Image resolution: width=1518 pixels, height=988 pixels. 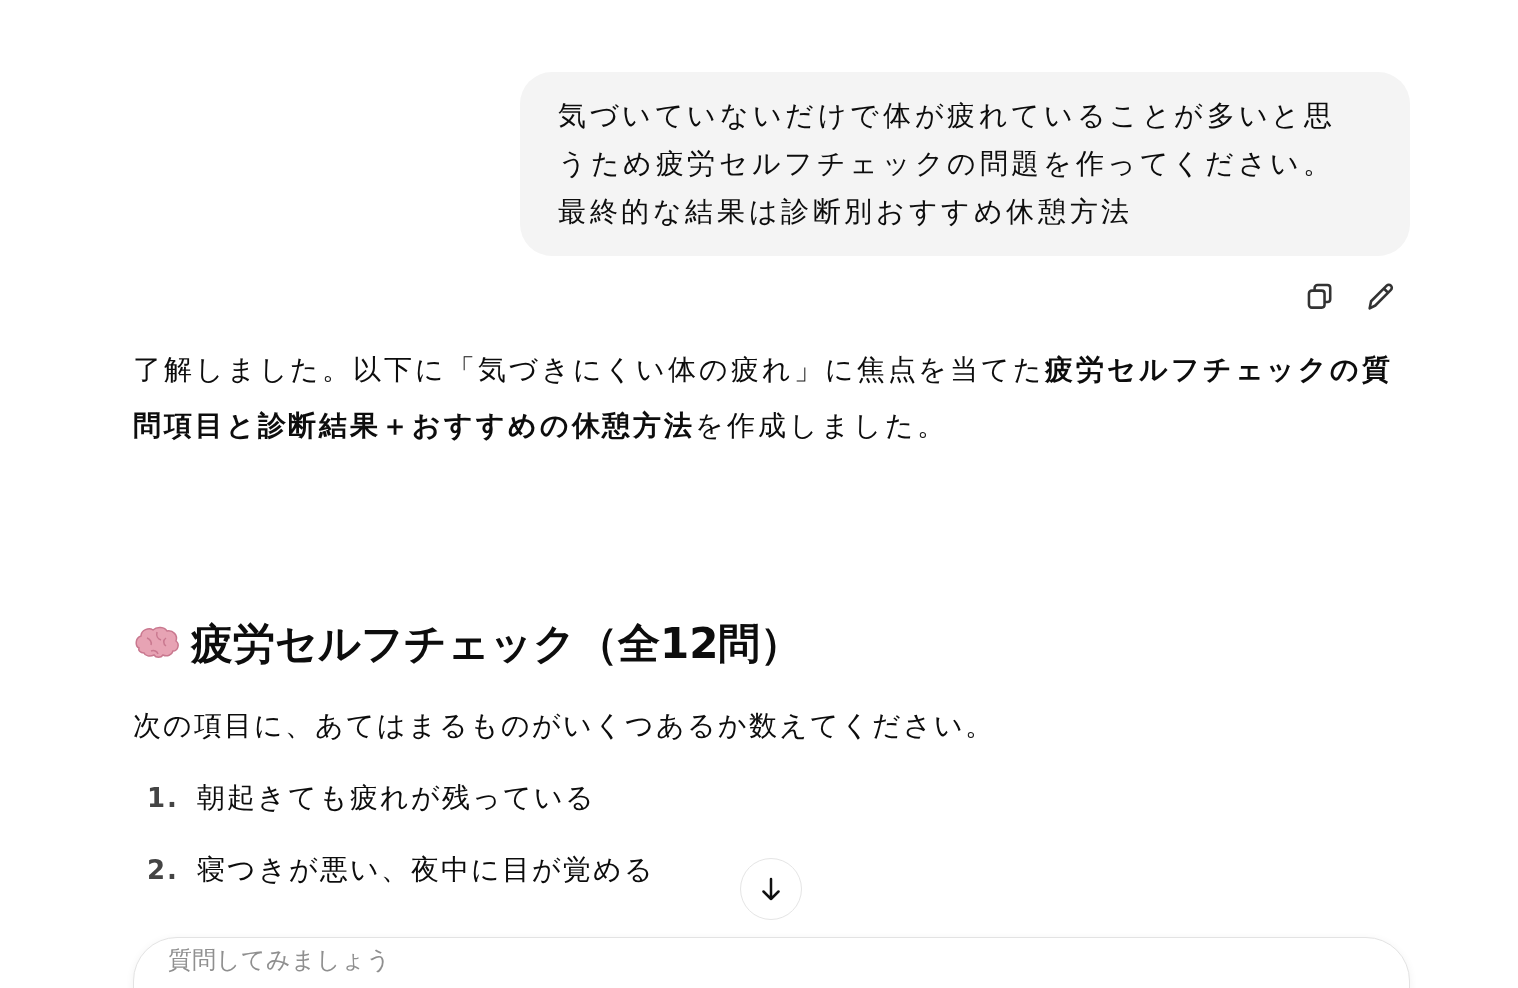 I want to click on message-input: 質問してみましょう, so click(x=771, y=962).